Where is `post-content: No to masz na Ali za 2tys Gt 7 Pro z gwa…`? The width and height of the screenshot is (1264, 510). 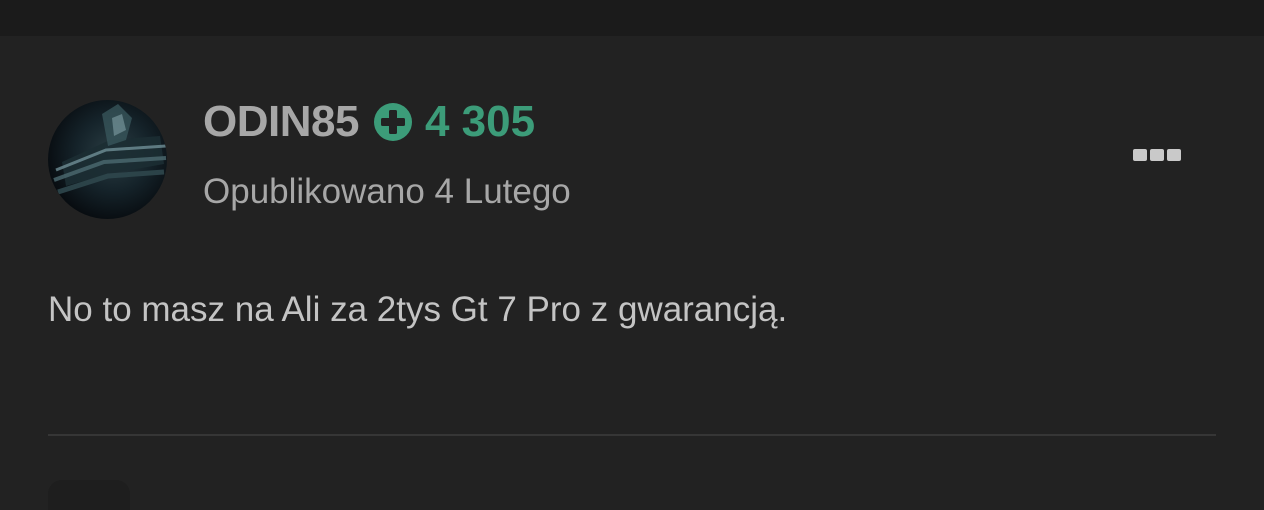 post-content: No to masz na Ali za 2tys Gt 7 Pro z gwa… is located at coordinates (418, 309).